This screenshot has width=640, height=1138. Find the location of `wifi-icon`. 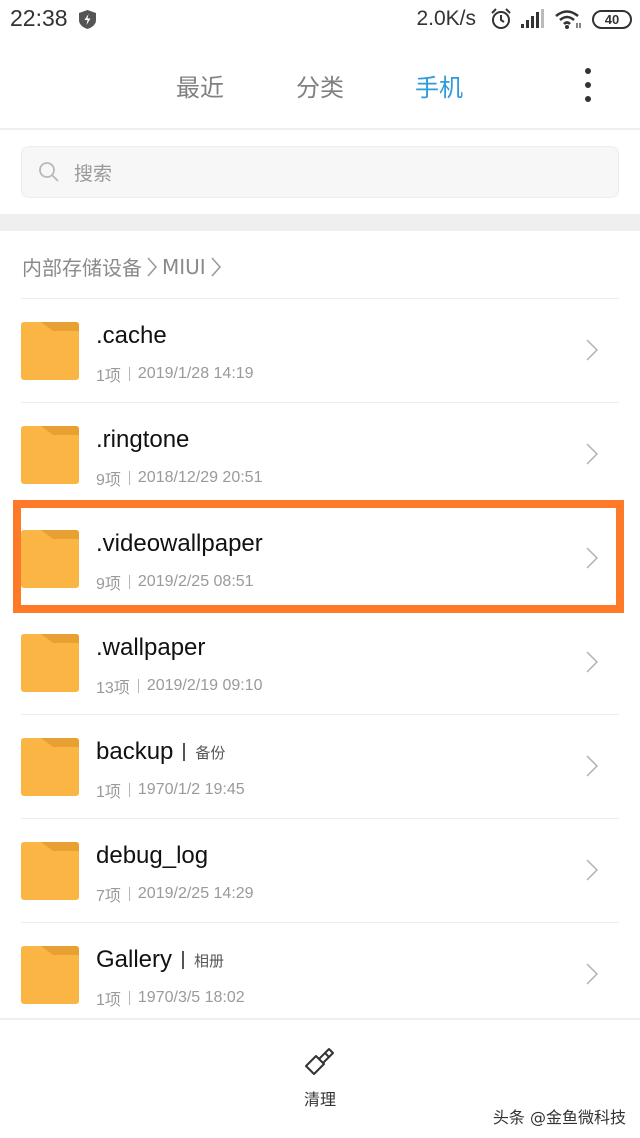

wifi-icon is located at coordinates (568, 19).